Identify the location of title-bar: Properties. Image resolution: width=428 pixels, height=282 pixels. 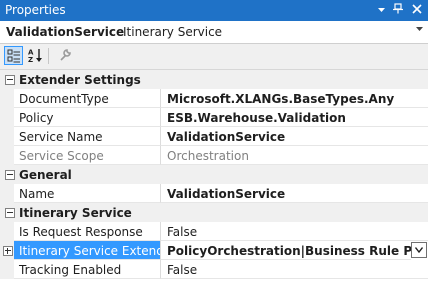
(214, 10).